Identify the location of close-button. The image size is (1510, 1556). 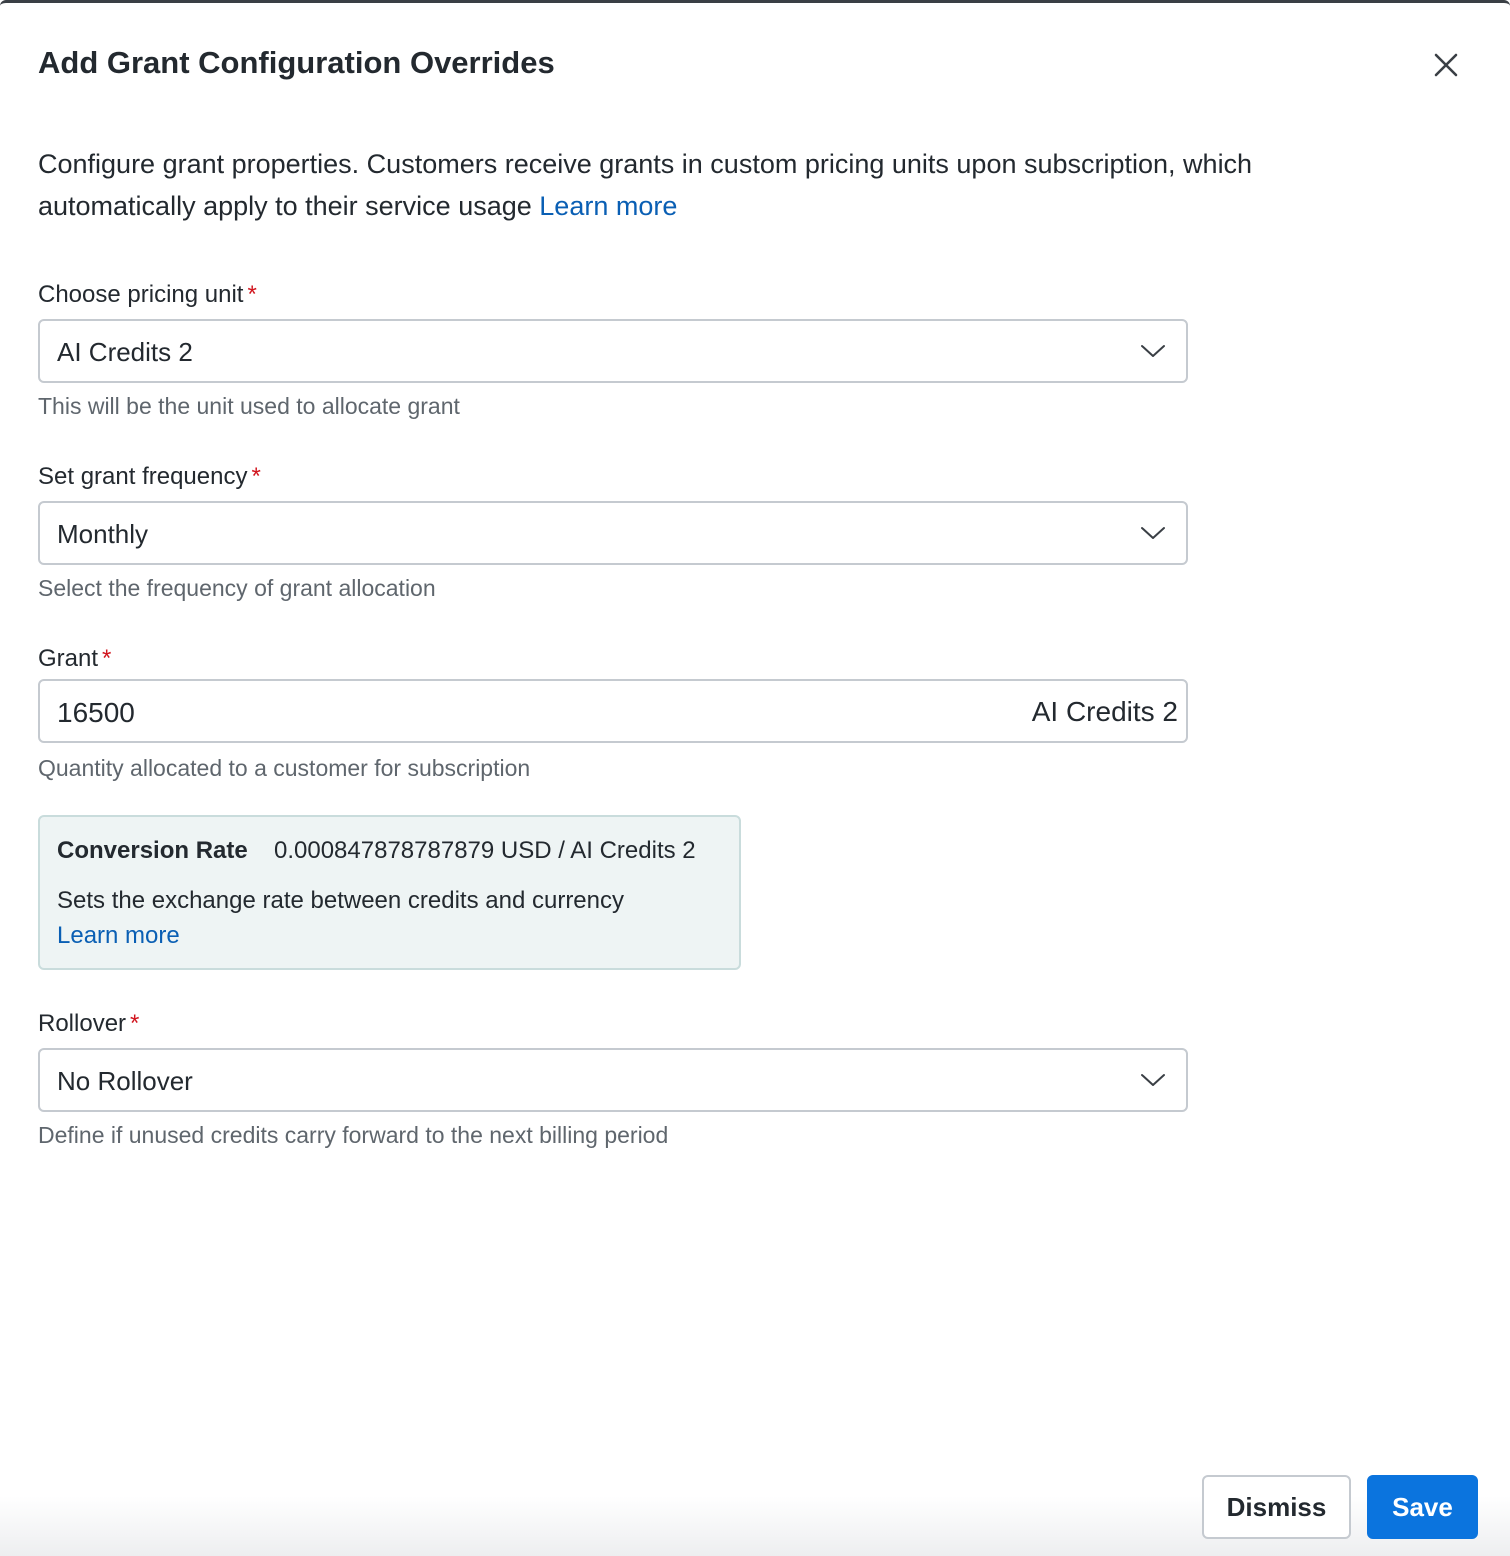
(1446, 65).